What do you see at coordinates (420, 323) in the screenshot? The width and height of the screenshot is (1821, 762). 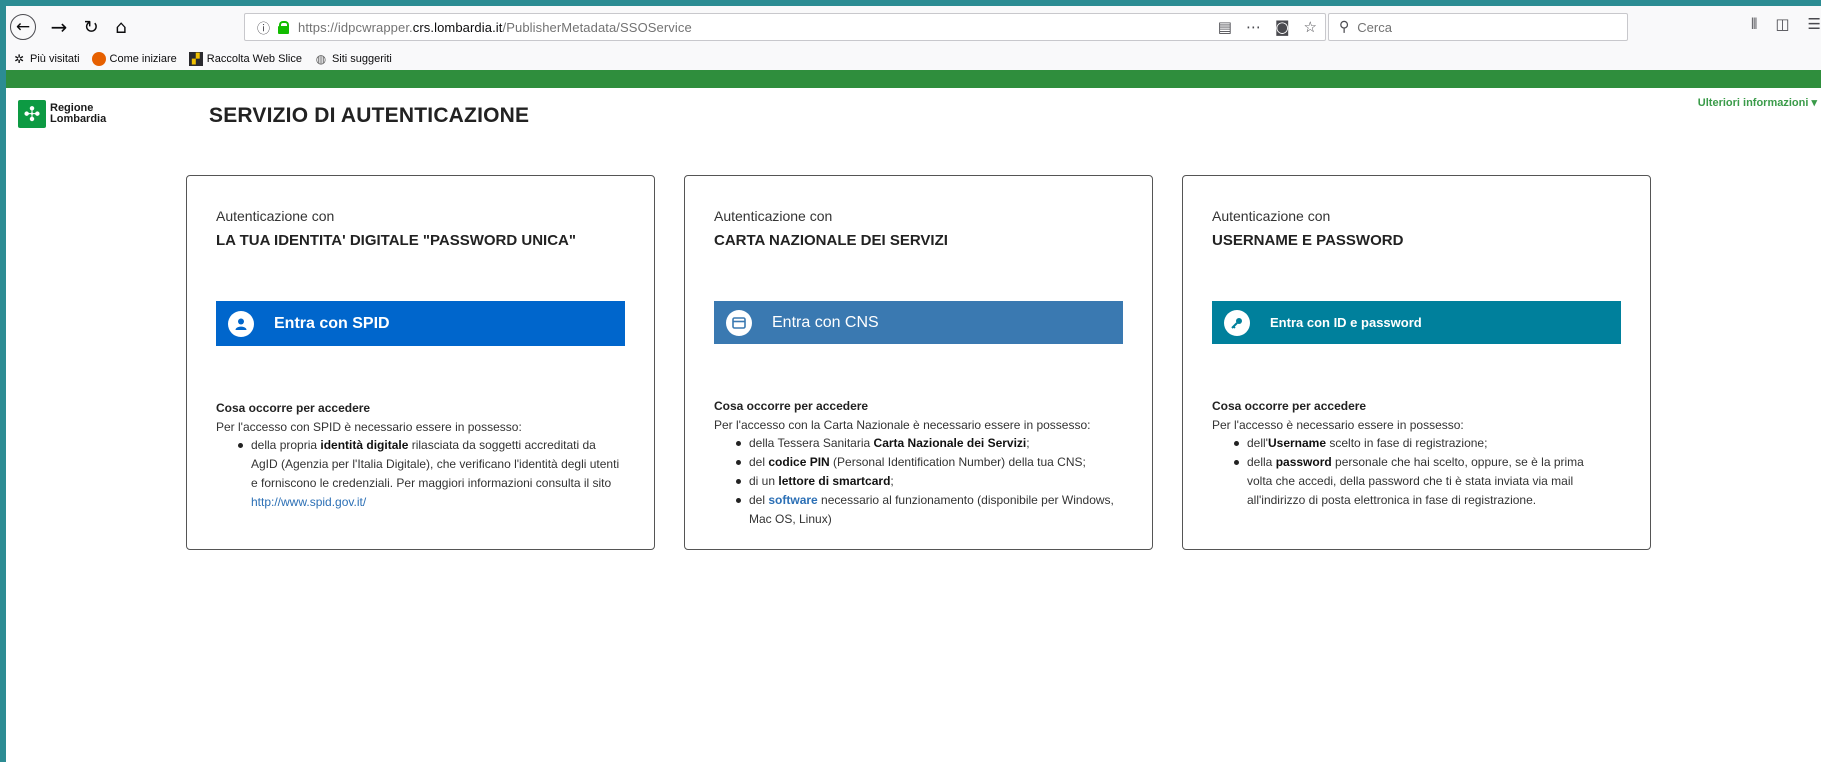 I see `spid-login-button: Entra con SPID` at bounding box center [420, 323].